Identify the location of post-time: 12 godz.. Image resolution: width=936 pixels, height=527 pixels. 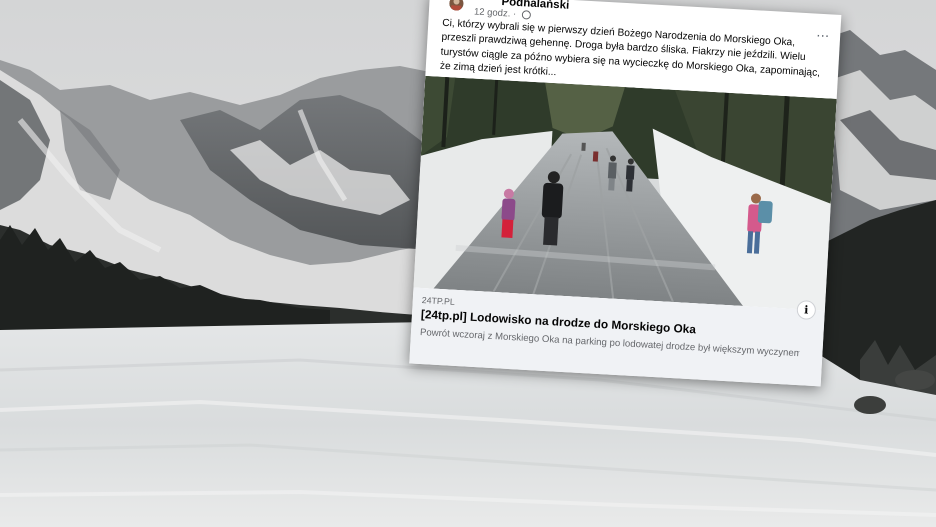
(492, 12).